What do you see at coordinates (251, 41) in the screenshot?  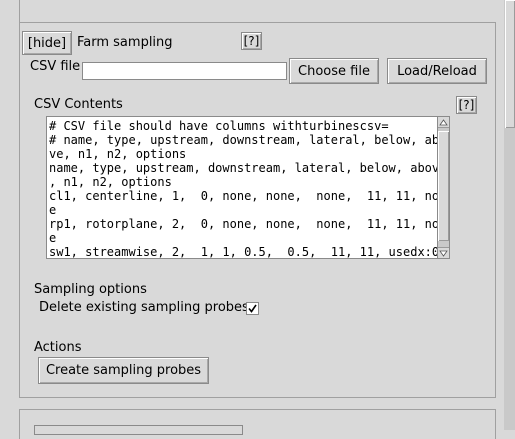 I see `panel-help-button: [?]` at bounding box center [251, 41].